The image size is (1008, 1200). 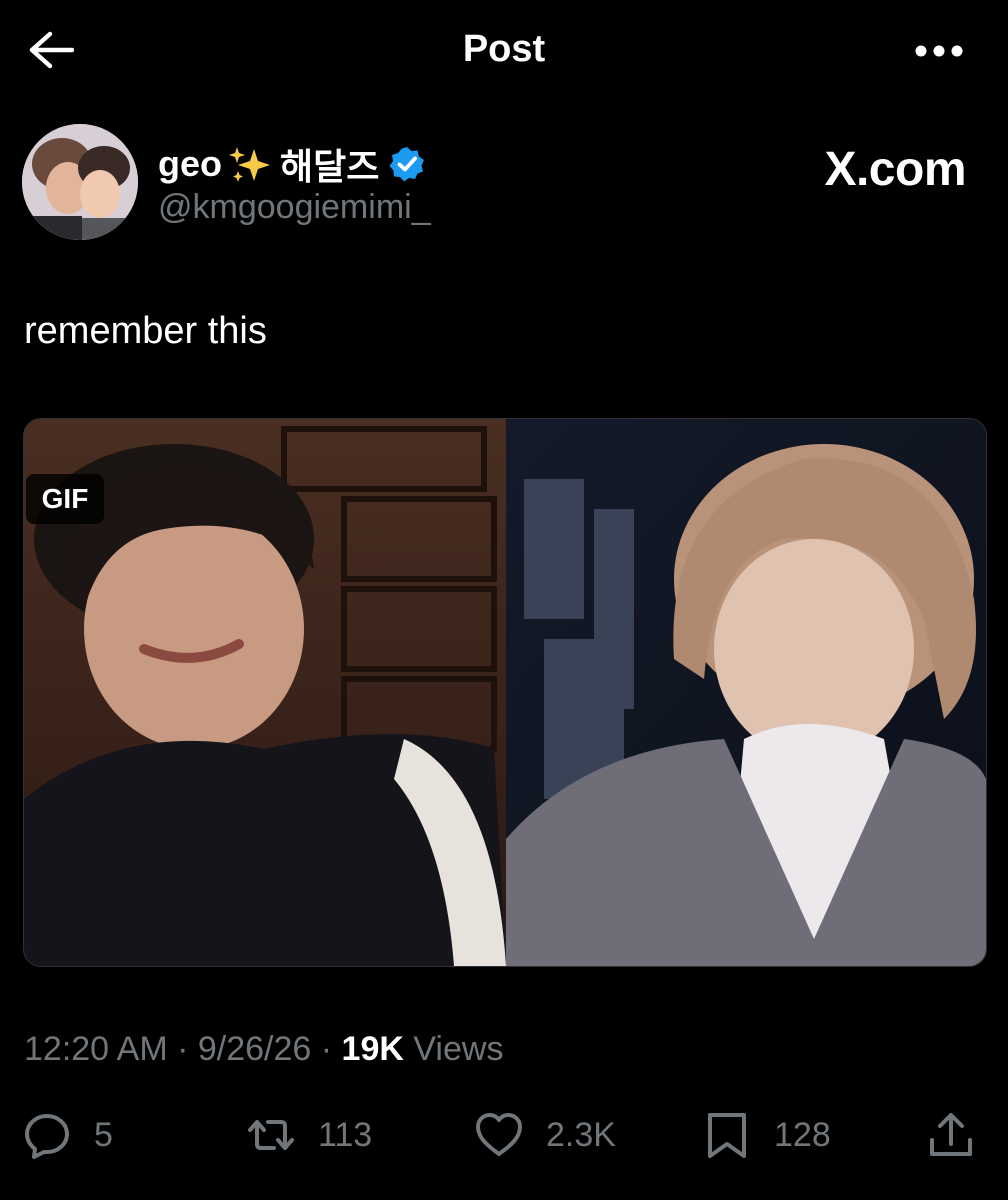 I want to click on post-time: 12:20 AM, so click(x=96, y=1049).